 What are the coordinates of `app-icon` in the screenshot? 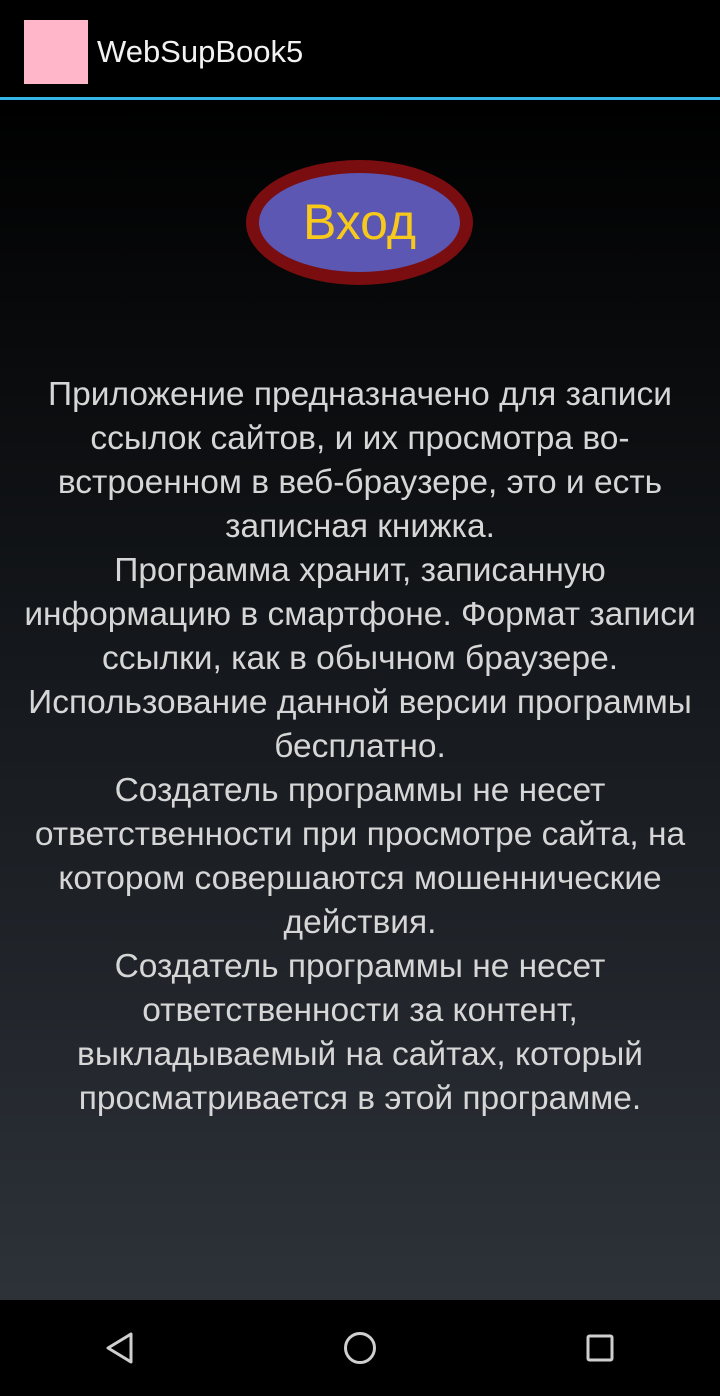 It's located at (56, 52).